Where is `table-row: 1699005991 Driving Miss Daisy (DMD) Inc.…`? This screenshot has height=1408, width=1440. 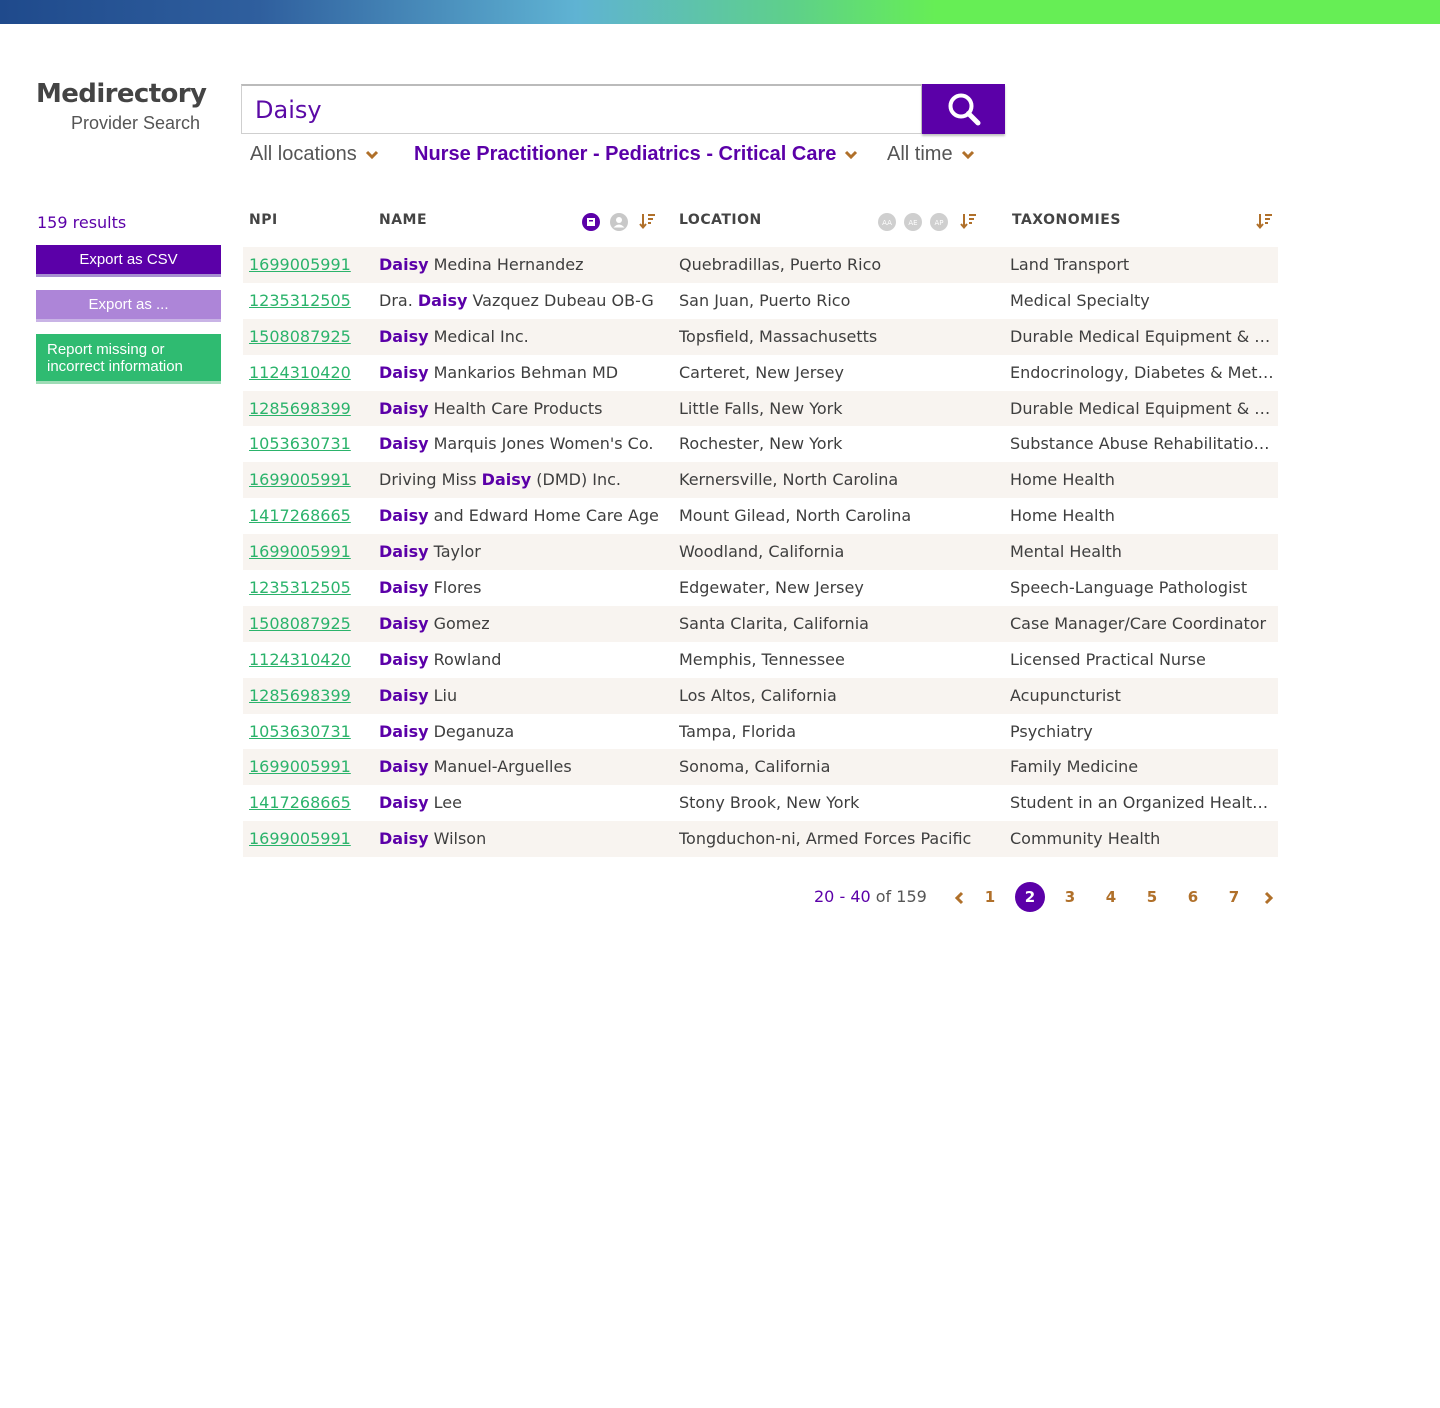
table-row: 1699005991 Driving Miss Daisy (DMD) Inc.… is located at coordinates (760, 480).